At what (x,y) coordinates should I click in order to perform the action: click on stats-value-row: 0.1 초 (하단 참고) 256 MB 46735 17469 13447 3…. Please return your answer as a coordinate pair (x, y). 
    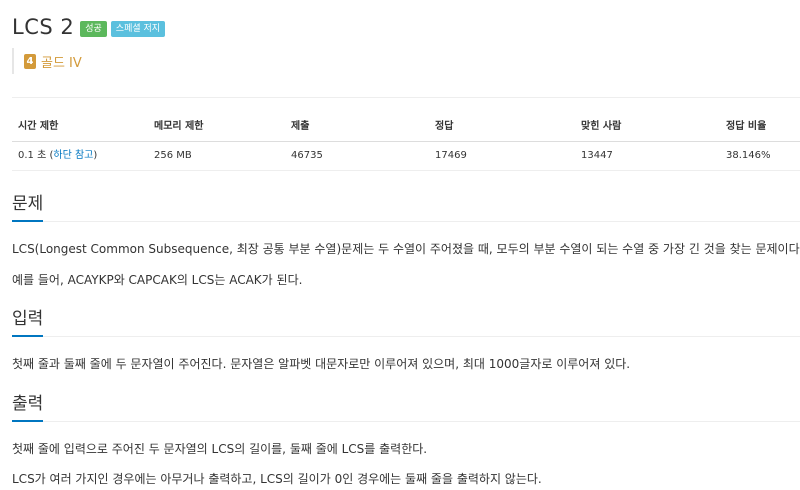
    Looking at the image, I should click on (406, 156).